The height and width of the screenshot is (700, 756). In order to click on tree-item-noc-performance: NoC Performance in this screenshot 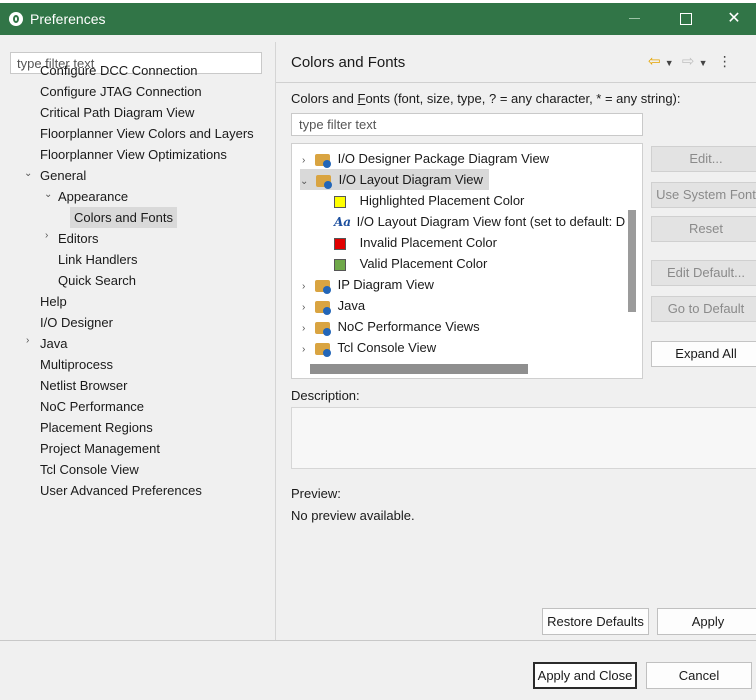, I will do `click(92, 406)`.